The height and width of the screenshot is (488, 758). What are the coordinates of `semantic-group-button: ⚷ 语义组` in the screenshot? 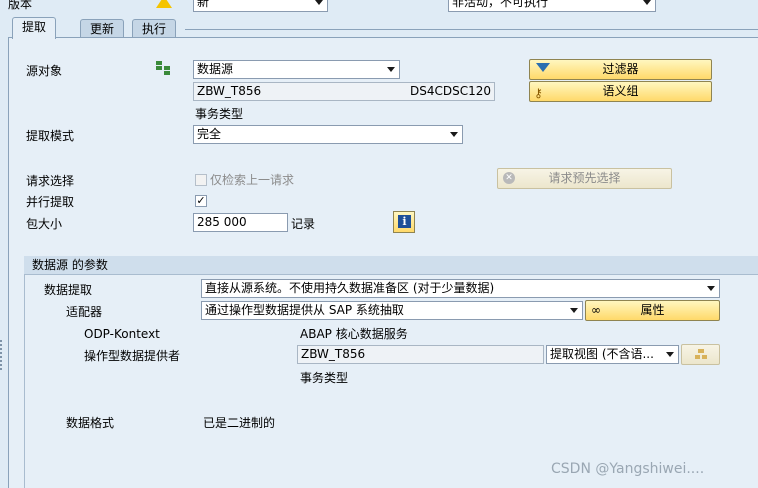 It's located at (620, 91).